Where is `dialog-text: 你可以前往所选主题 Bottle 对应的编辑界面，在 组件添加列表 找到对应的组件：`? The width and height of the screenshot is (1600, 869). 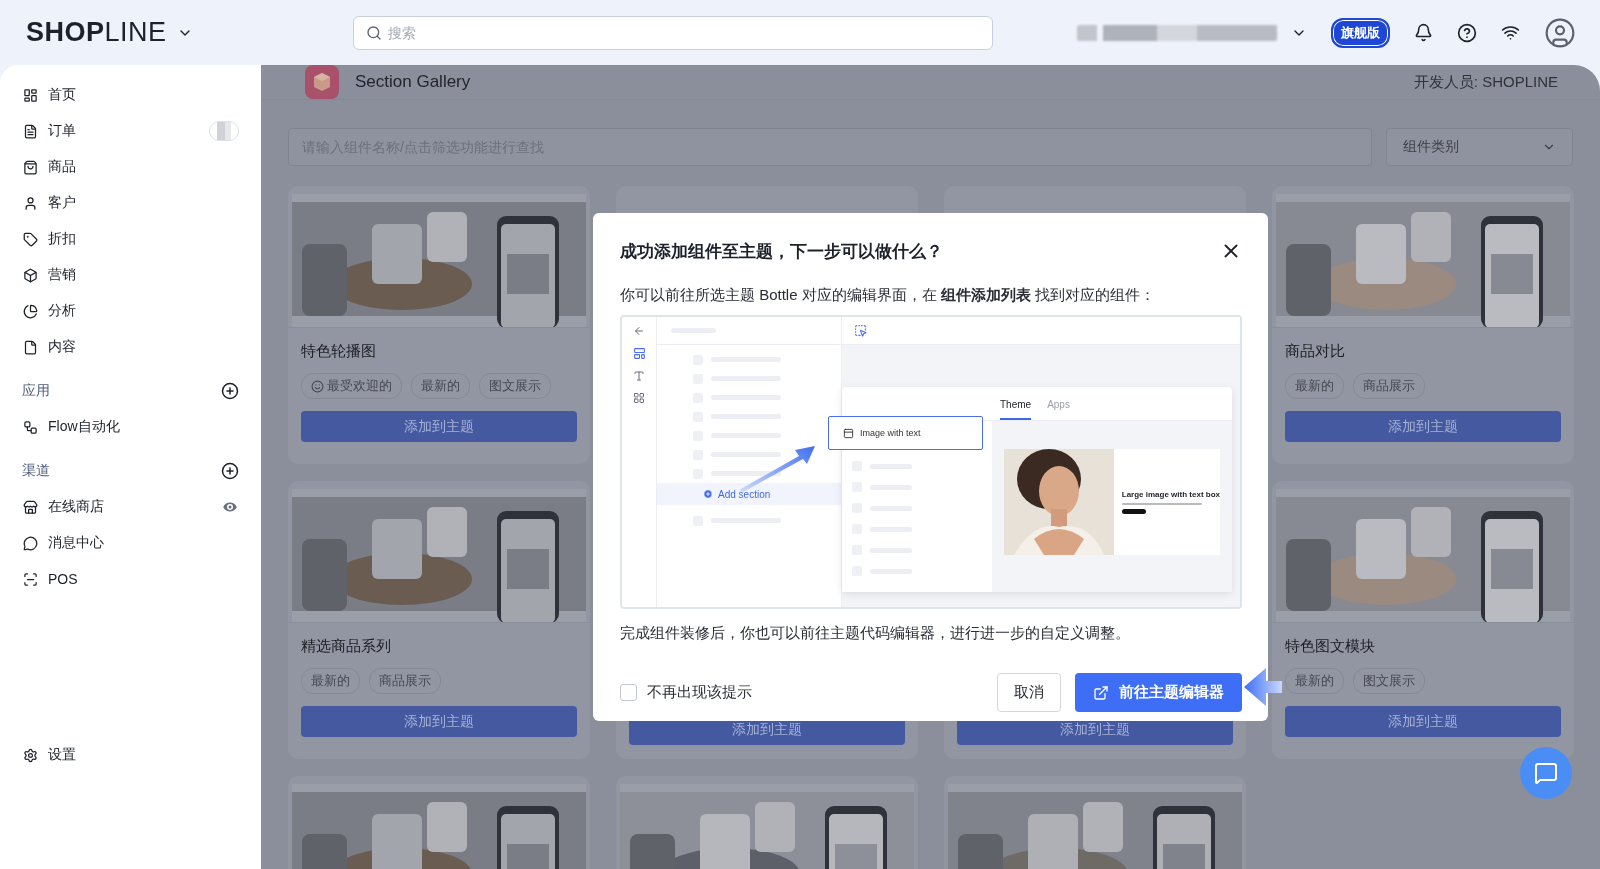
dialog-text: 你可以前往所选主题 Bottle 对应的编辑界面，在 组件添加列表 找到对应的组件： is located at coordinates (888, 295).